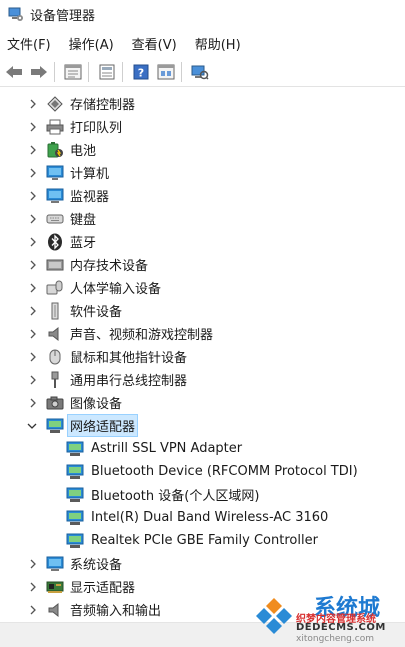 The height and width of the screenshot is (647, 405). Describe the element at coordinates (83, 243) in the screenshot. I see `category-label: 蓝牙` at that location.